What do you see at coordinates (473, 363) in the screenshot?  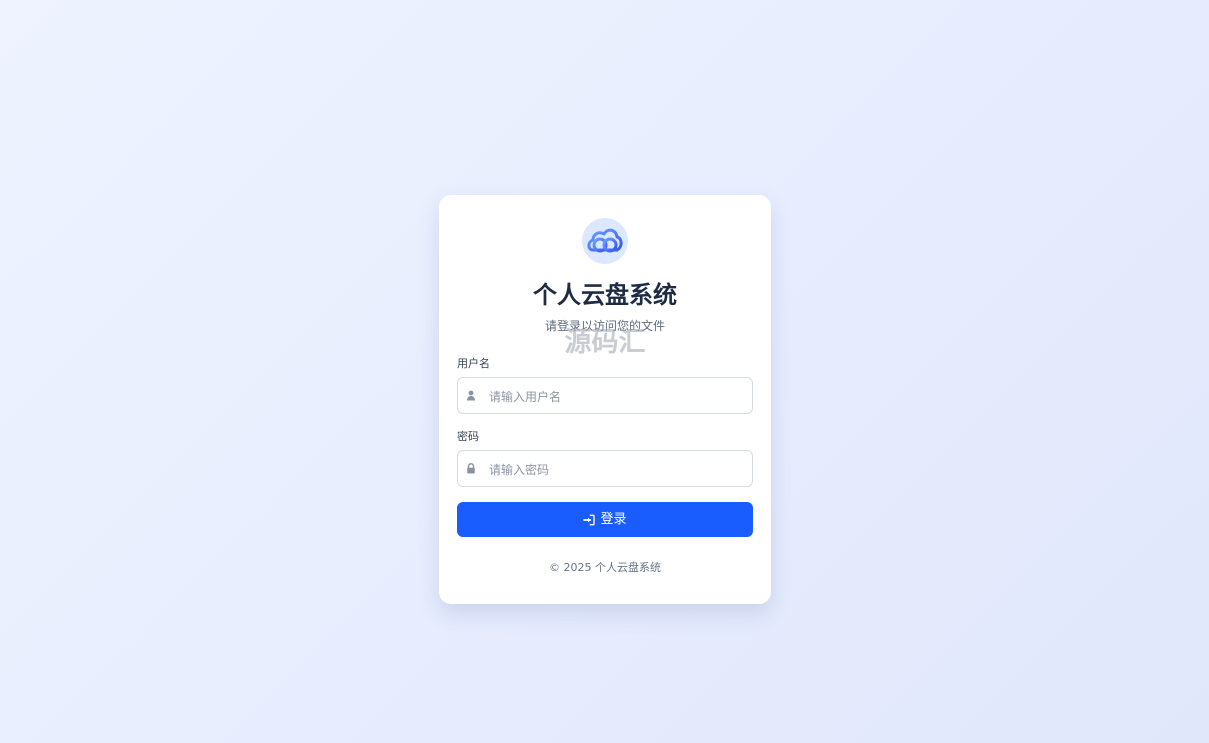 I see `username-label: 用户名` at bounding box center [473, 363].